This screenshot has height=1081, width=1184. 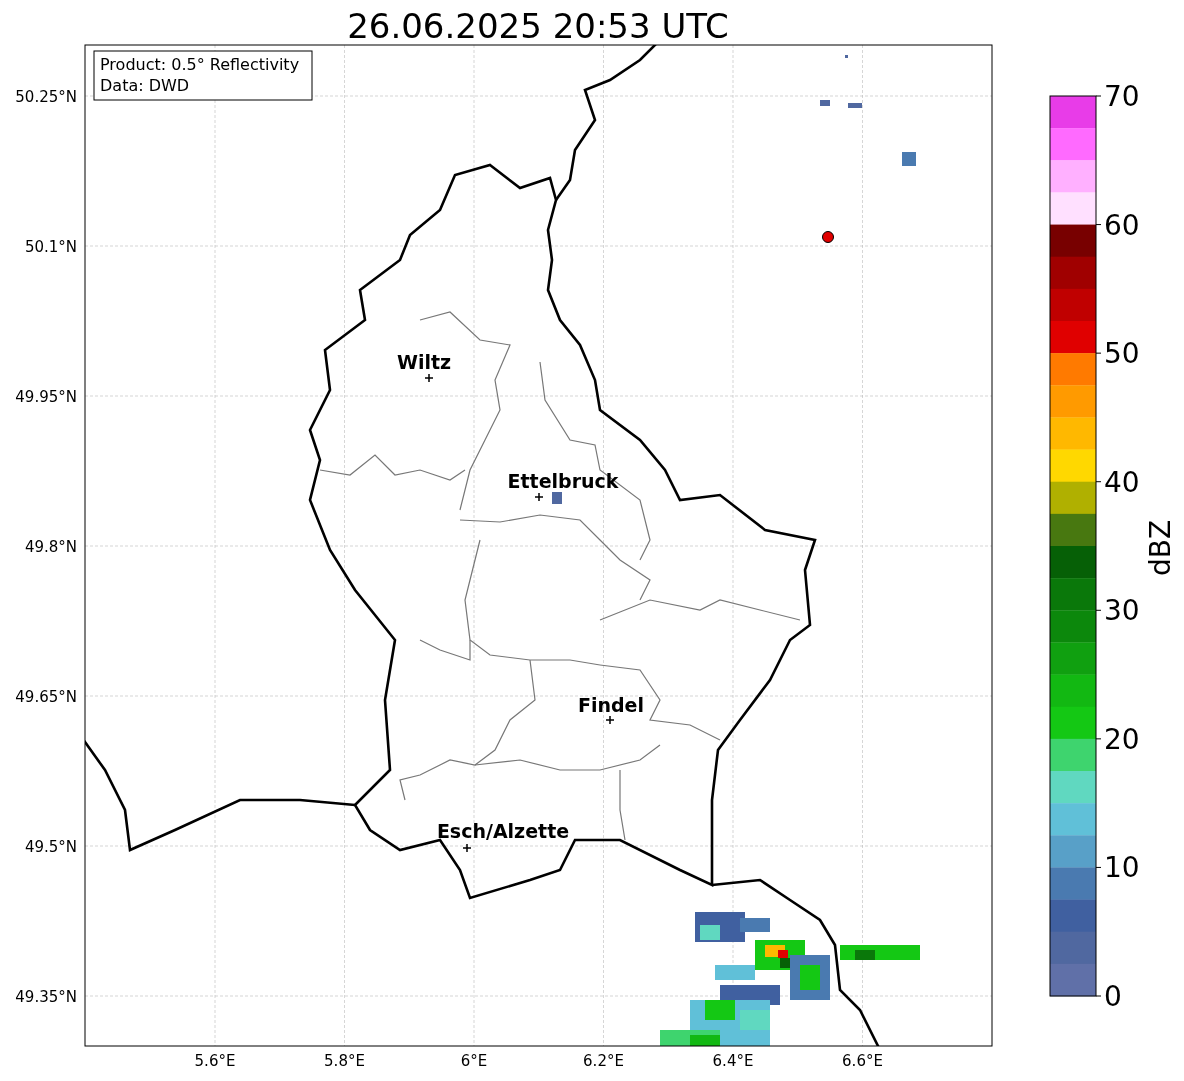 What do you see at coordinates (50, 847) in the screenshot?
I see `latitude-label: 49.5°N` at bounding box center [50, 847].